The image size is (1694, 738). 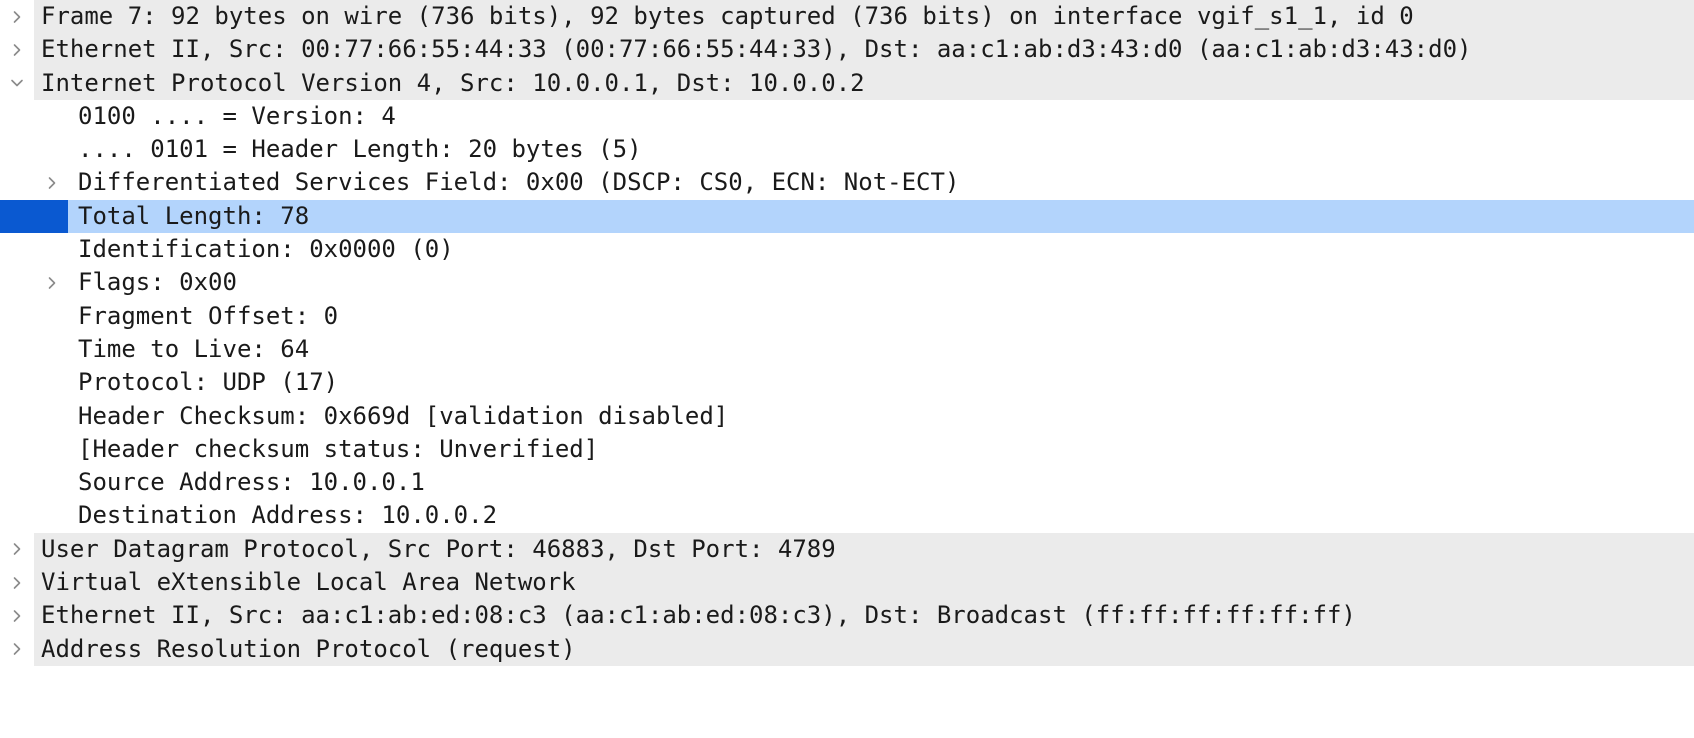 I want to click on tree-row-field: Flags: 0x00, so click(x=847, y=283).